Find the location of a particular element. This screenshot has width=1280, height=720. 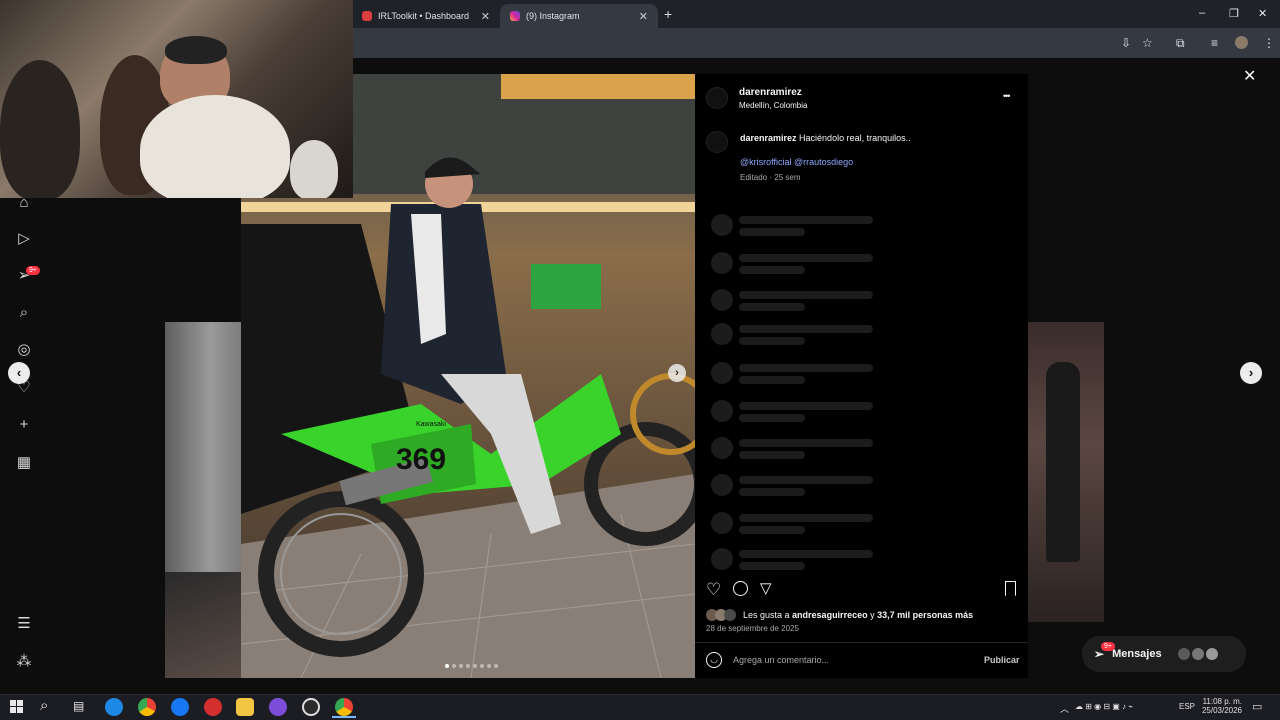

more-options-icon: ••• is located at coordinates (1007, 96).